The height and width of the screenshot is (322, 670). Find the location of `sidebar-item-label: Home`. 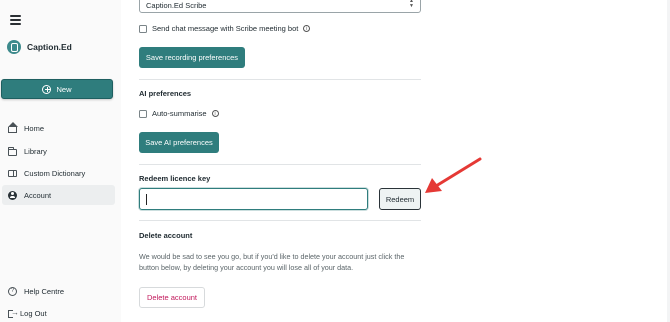

sidebar-item-label: Home is located at coordinates (34, 128).